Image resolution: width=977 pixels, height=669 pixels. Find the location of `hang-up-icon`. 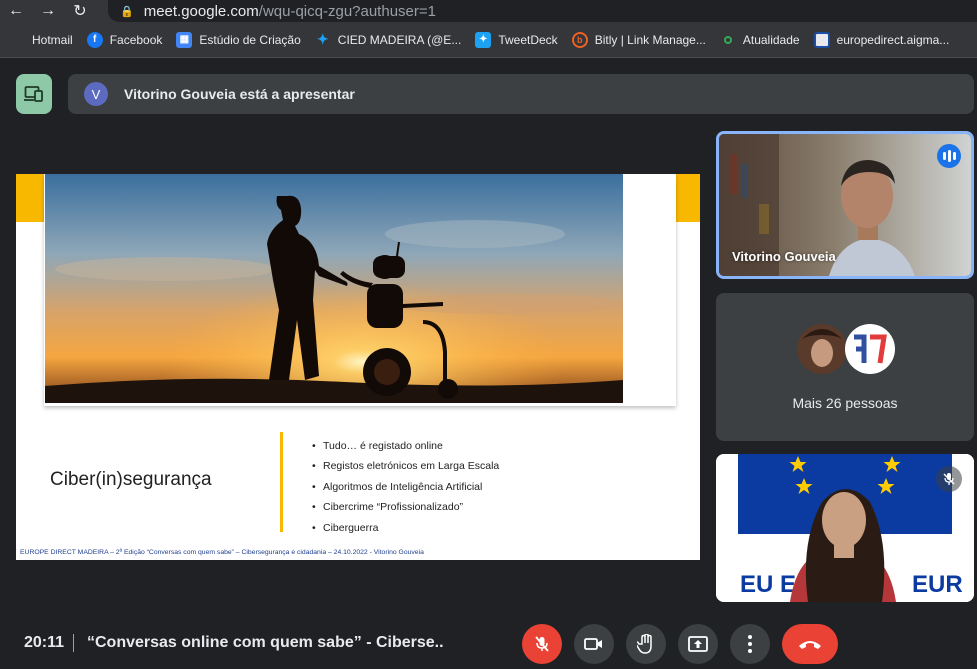

hang-up-icon is located at coordinates (810, 645).